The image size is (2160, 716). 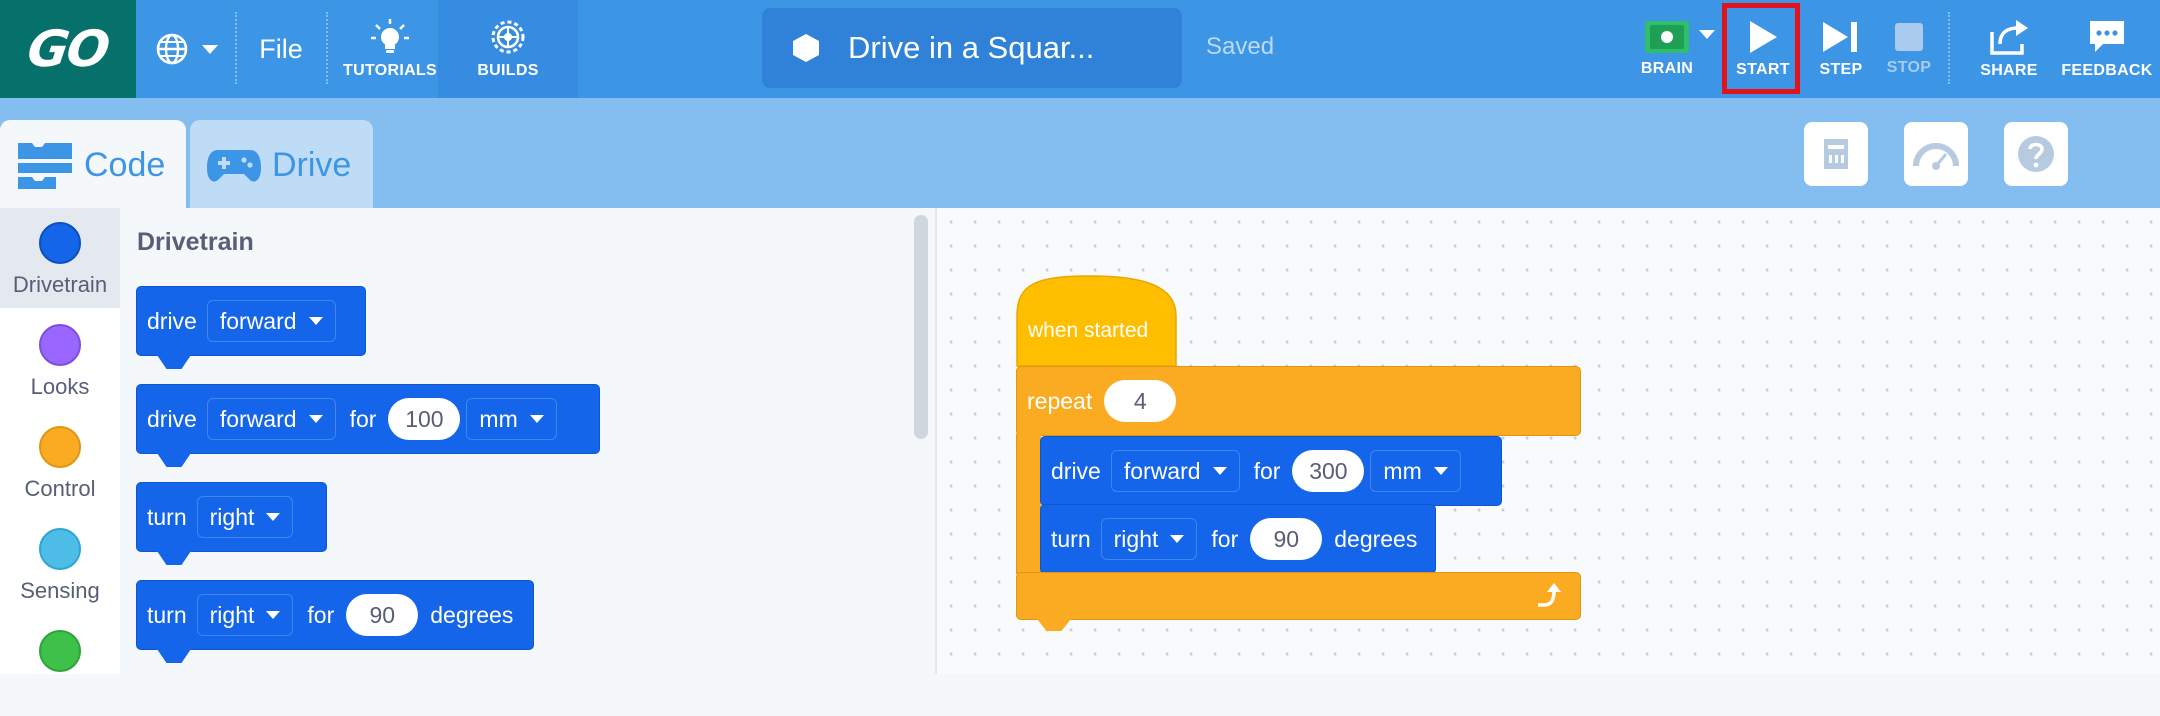 I want to click on vexcode-go-logo: GO, so click(x=68, y=49).